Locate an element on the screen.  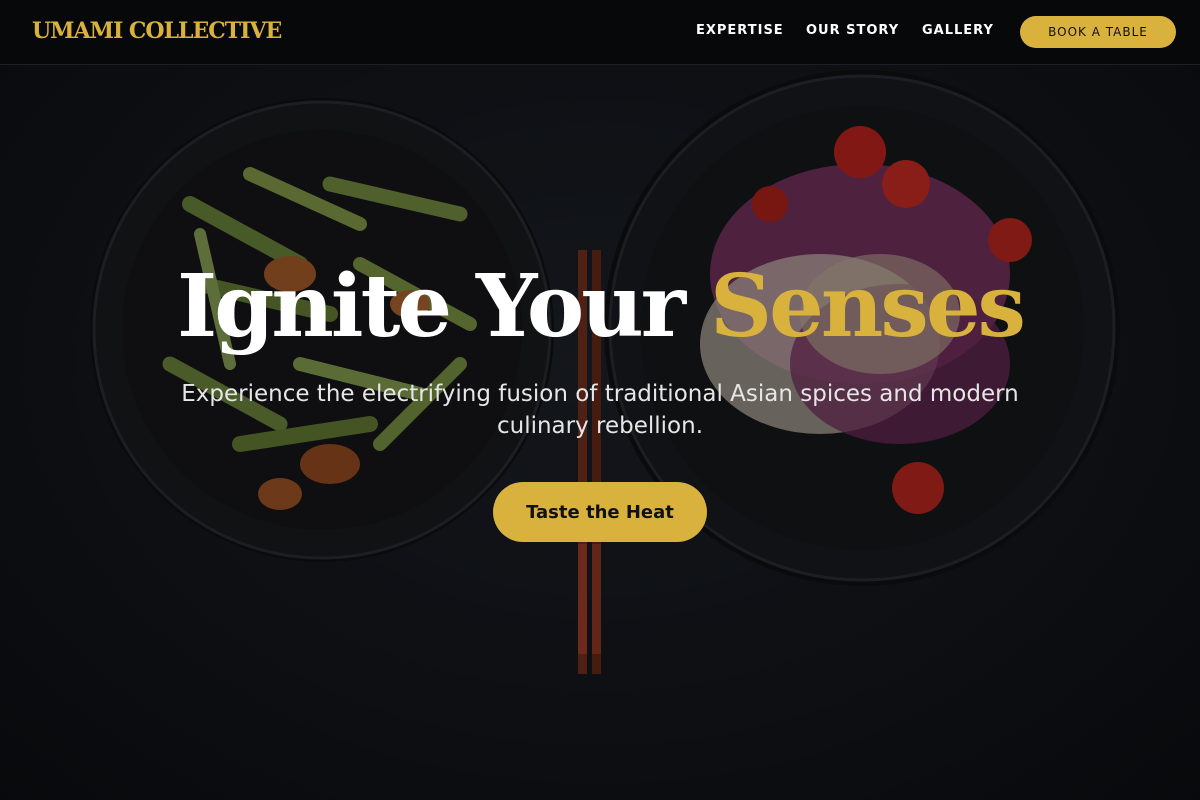
hero-title-accent: Senses is located at coordinates (868, 306).